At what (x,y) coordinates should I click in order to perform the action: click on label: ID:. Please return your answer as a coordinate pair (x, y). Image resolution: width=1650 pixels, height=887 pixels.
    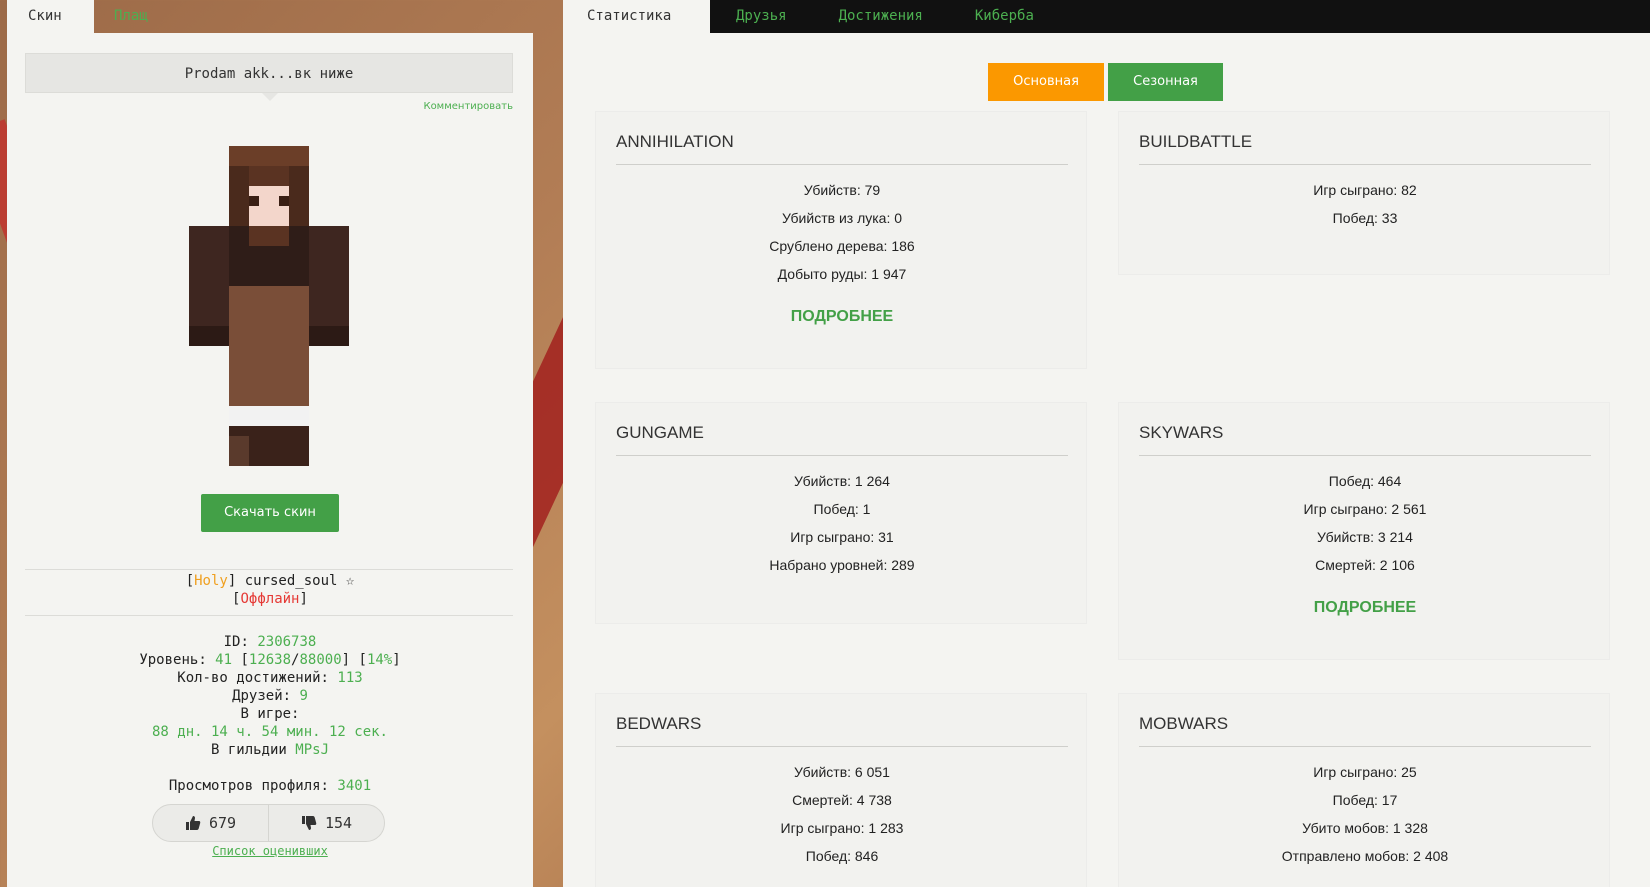
    Looking at the image, I should click on (240, 642).